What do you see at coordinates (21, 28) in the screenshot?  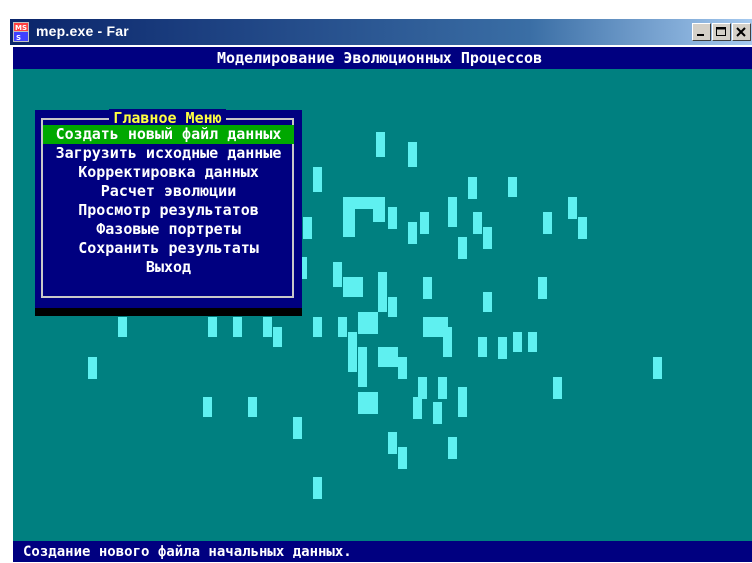 I see `svg-text: MS` at bounding box center [21, 28].